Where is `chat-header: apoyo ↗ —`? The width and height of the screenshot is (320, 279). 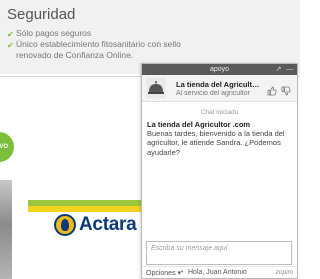 chat-header: apoyo ↗ — is located at coordinates (219, 69).